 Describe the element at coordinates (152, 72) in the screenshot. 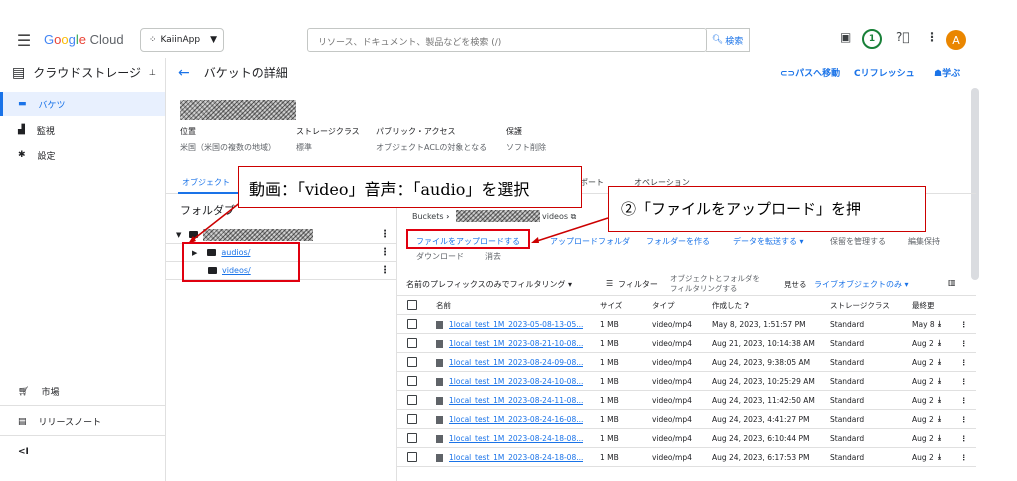

I see `pin-icon: ⊥` at that location.